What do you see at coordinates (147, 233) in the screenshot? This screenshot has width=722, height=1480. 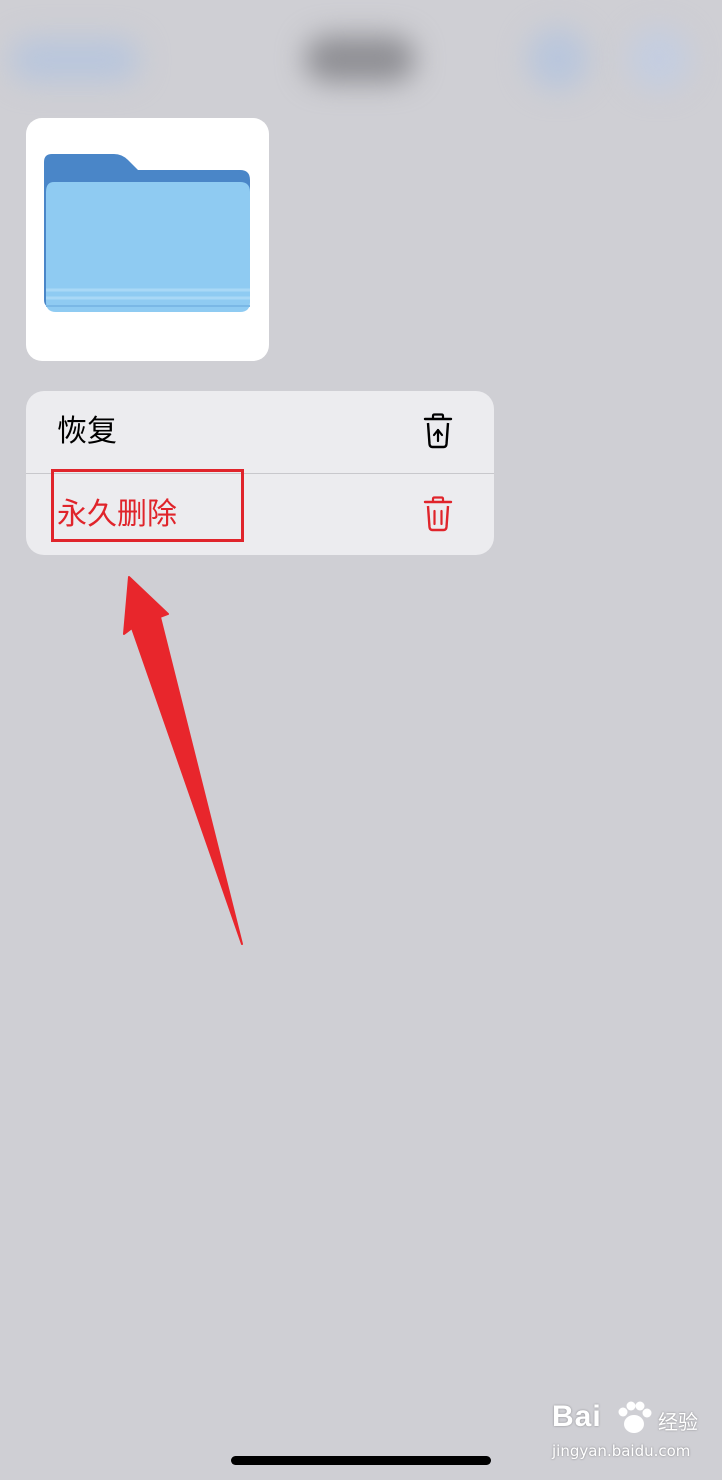 I see `folder-icon` at bounding box center [147, 233].